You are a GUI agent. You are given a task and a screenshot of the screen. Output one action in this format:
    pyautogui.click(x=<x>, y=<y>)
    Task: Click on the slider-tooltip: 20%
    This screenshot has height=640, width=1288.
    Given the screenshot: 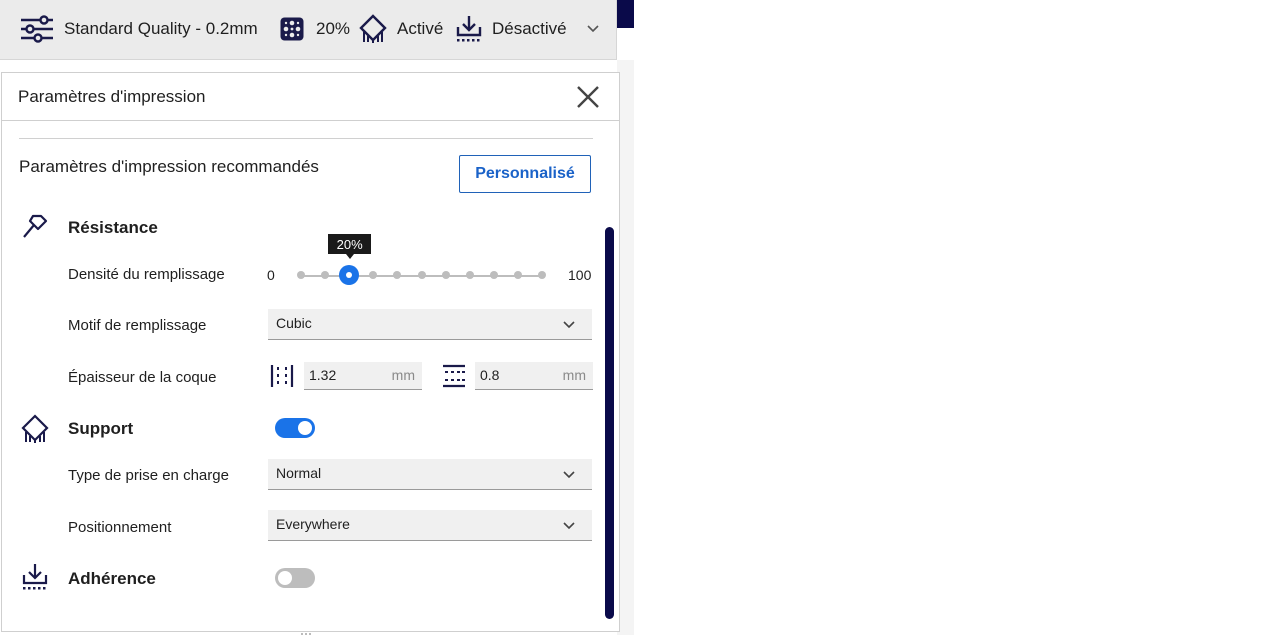 What is the action you would take?
    pyautogui.click(x=350, y=246)
    